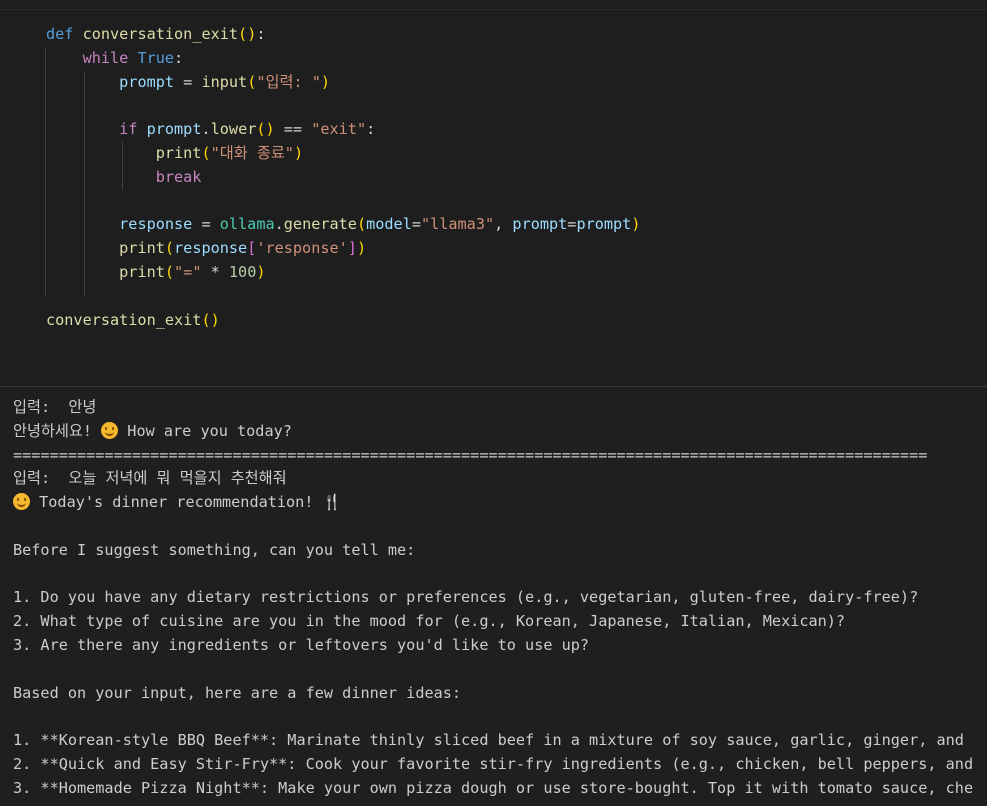  What do you see at coordinates (243, 248) in the screenshot?
I see `code-line: print(response['response'])` at bounding box center [243, 248].